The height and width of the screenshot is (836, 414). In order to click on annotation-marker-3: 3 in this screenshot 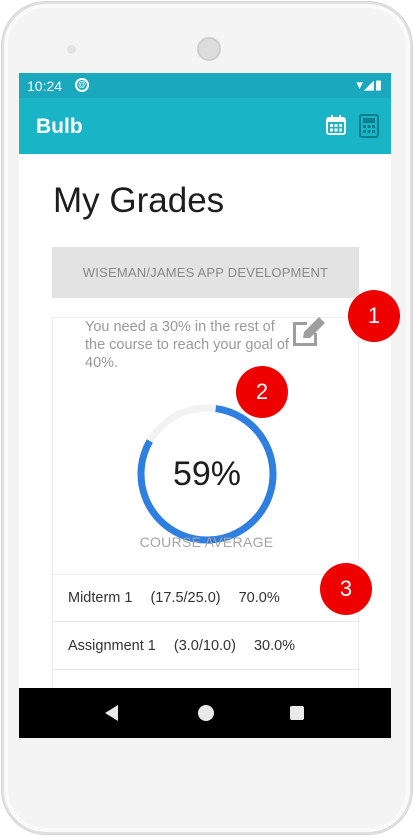, I will do `click(346, 589)`.